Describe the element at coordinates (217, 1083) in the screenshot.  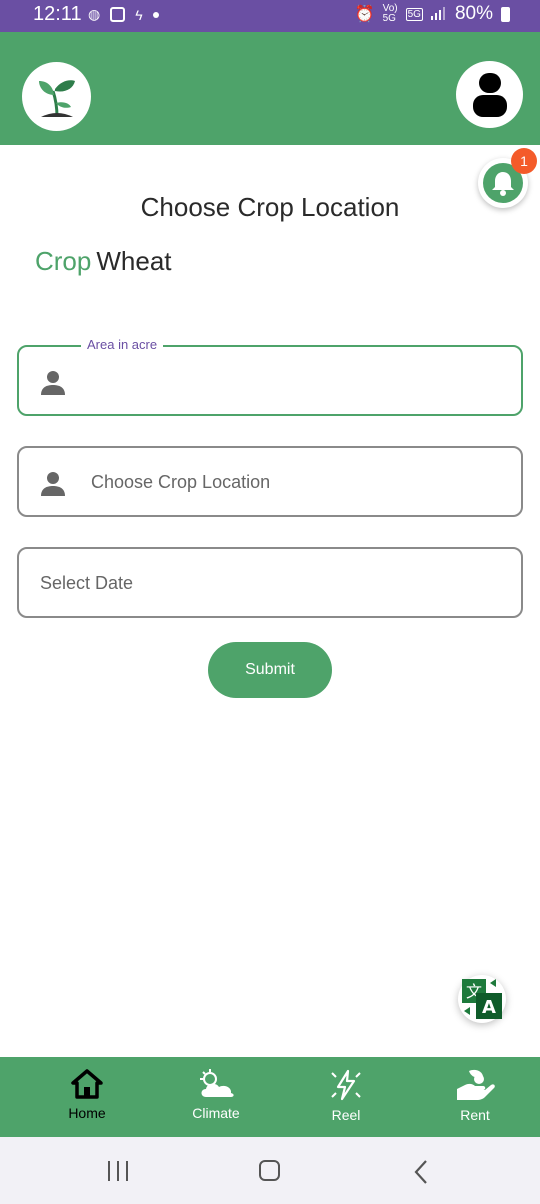
I see `cloud-sun-icon` at that location.